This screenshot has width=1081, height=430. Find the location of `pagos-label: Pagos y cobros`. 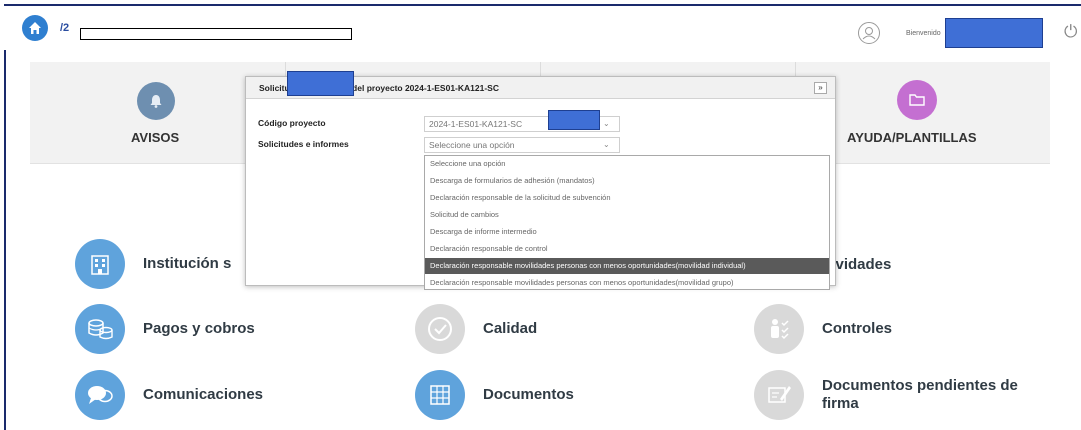

pagos-label: Pagos y cobros is located at coordinates (199, 328).